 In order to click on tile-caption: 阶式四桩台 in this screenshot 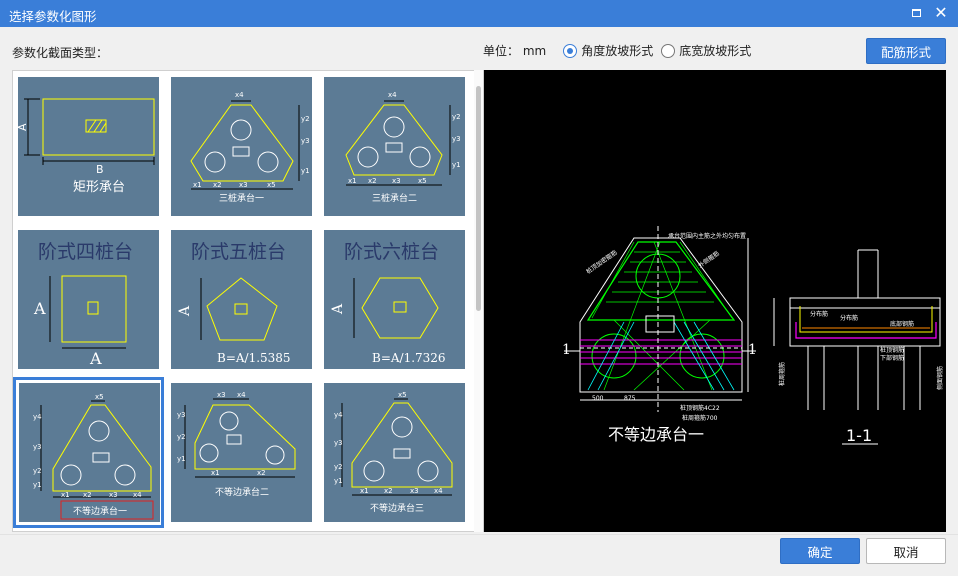, I will do `click(85, 252)`.